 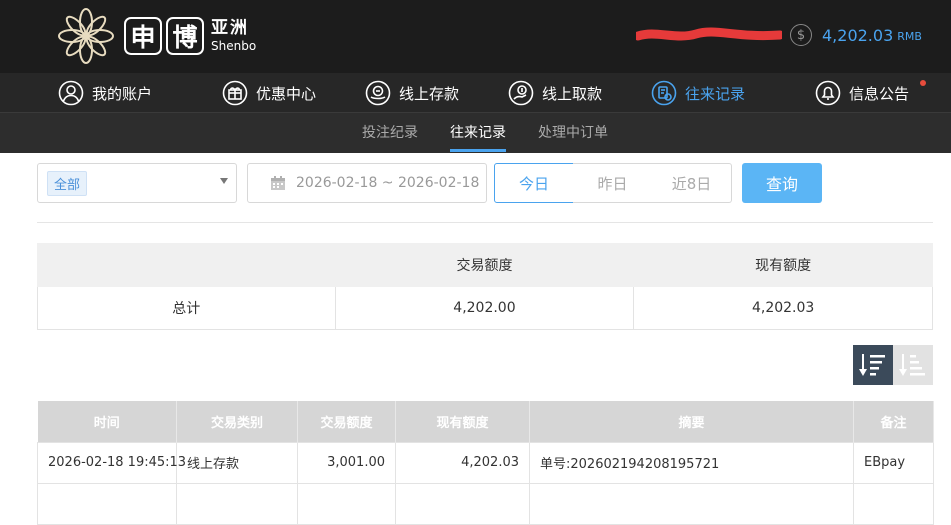 I want to click on sort-ascending-button, so click(x=913, y=365).